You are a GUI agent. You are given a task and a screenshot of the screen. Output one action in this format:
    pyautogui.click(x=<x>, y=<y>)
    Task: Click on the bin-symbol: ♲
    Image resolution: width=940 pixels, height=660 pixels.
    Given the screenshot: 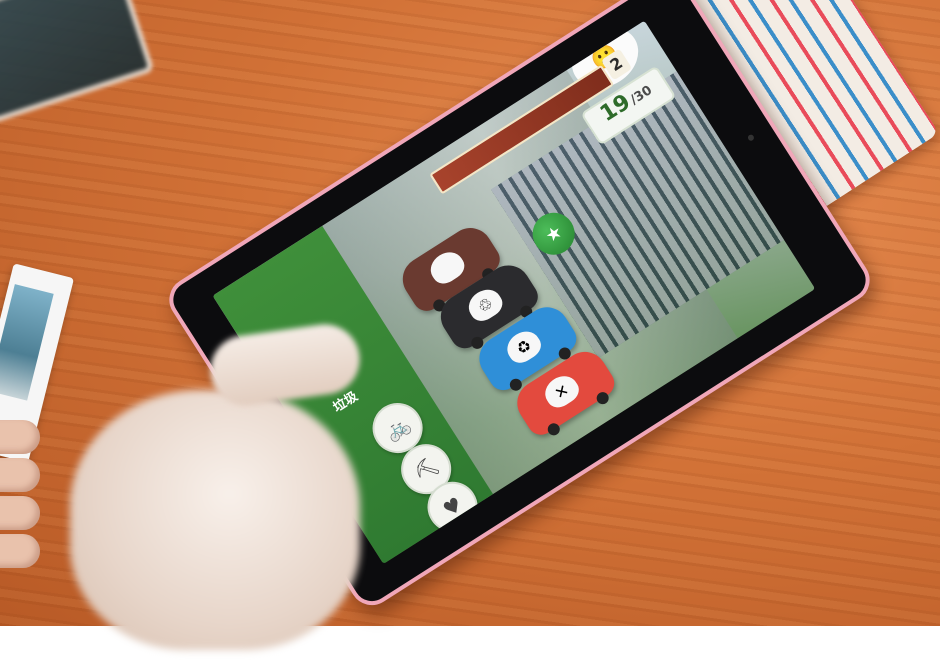 What is the action you would take?
    pyautogui.click(x=485, y=304)
    